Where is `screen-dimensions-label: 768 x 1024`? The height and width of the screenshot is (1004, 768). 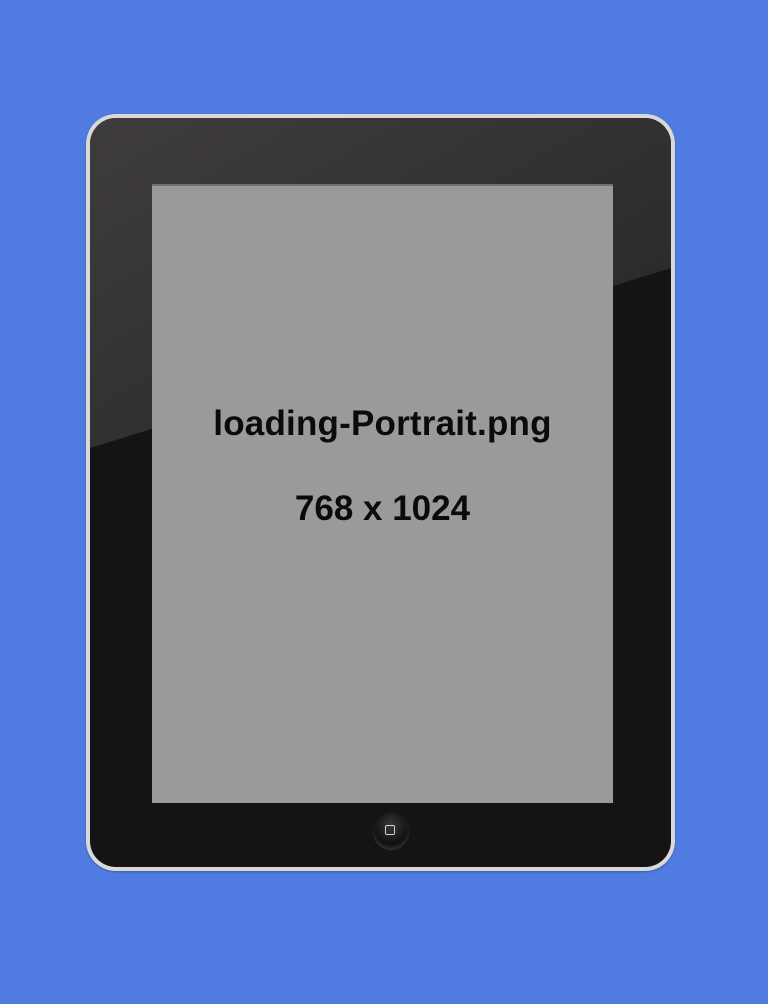 screen-dimensions-label: 768 x 1024 is located at coordinates (382, 508).